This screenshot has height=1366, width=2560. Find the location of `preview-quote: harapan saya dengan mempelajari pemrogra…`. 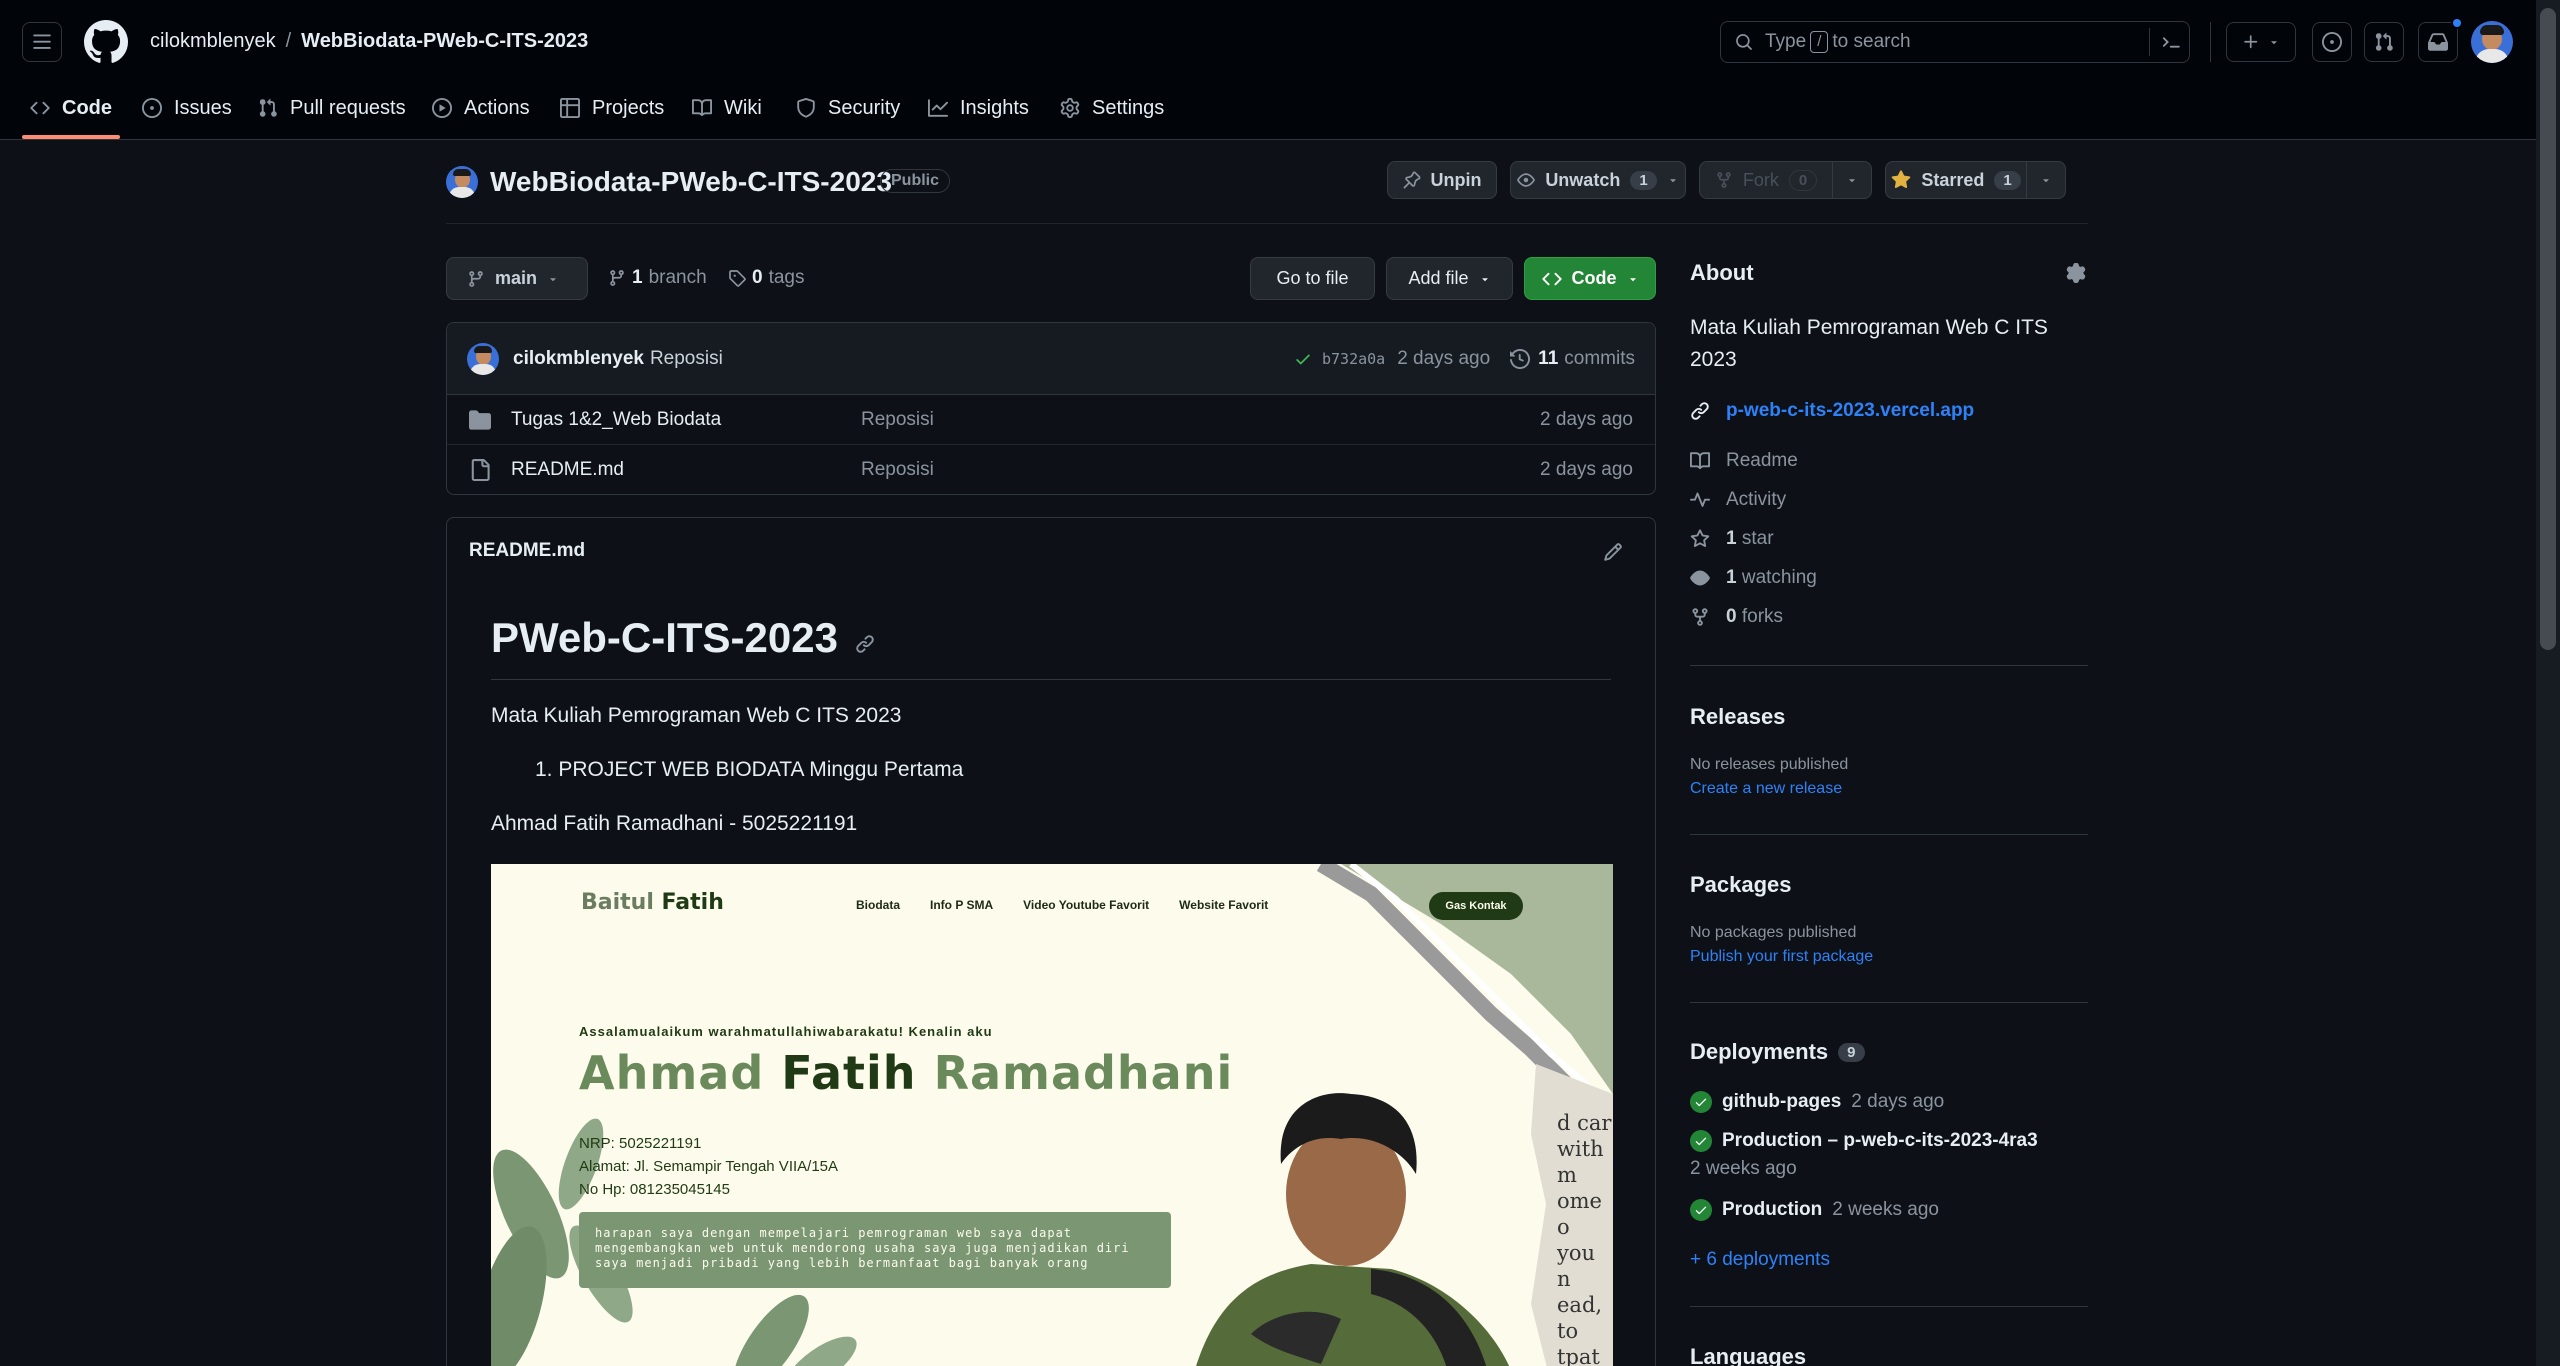

preview-quote: harapan saya dengan mempelajari pemrogra… is located at coordinates (875, 1250).